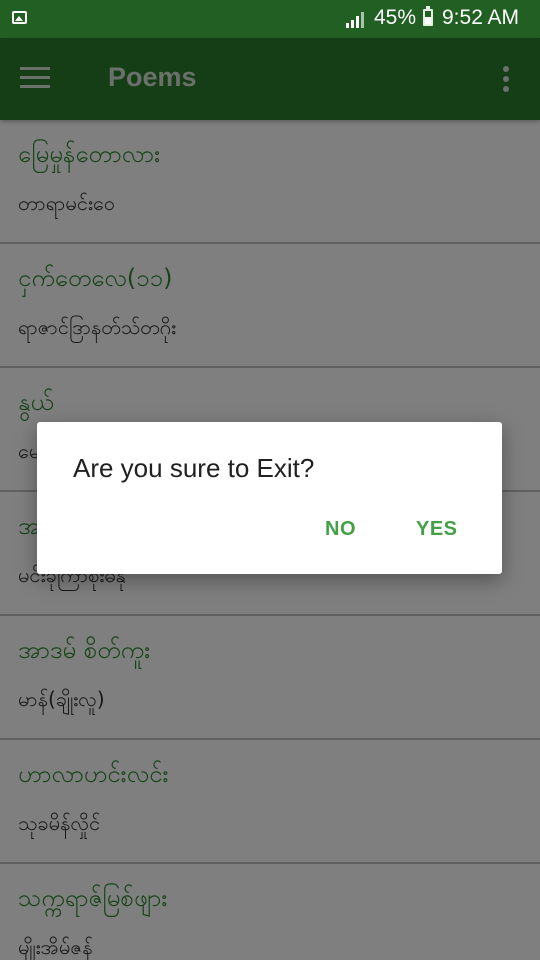  I want to click on no-button: NO, so click(340, 529).